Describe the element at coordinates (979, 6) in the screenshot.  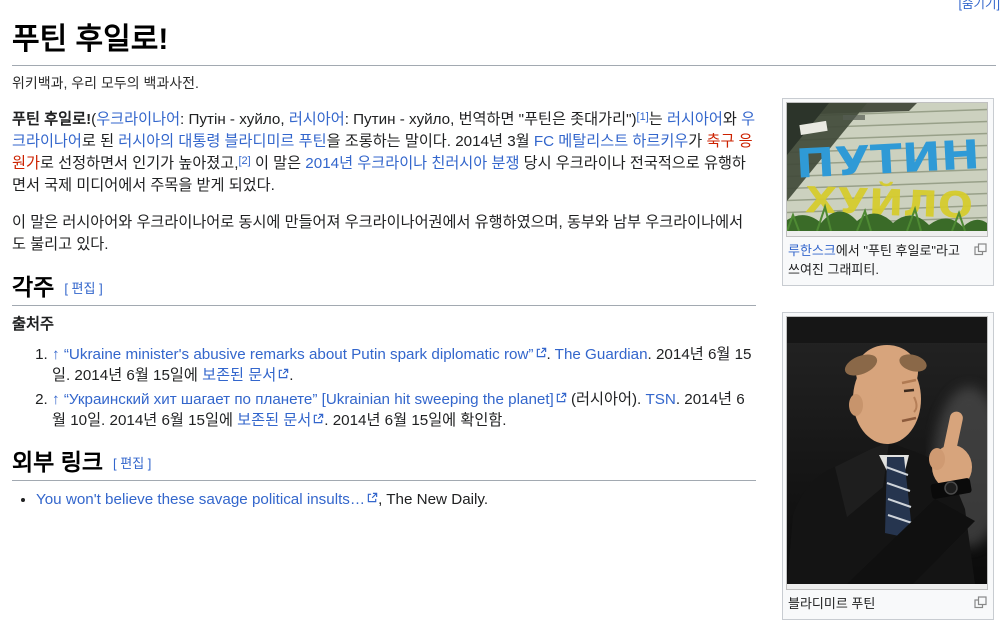
I see `hide-toggle-link: [숨기기]` at that location.